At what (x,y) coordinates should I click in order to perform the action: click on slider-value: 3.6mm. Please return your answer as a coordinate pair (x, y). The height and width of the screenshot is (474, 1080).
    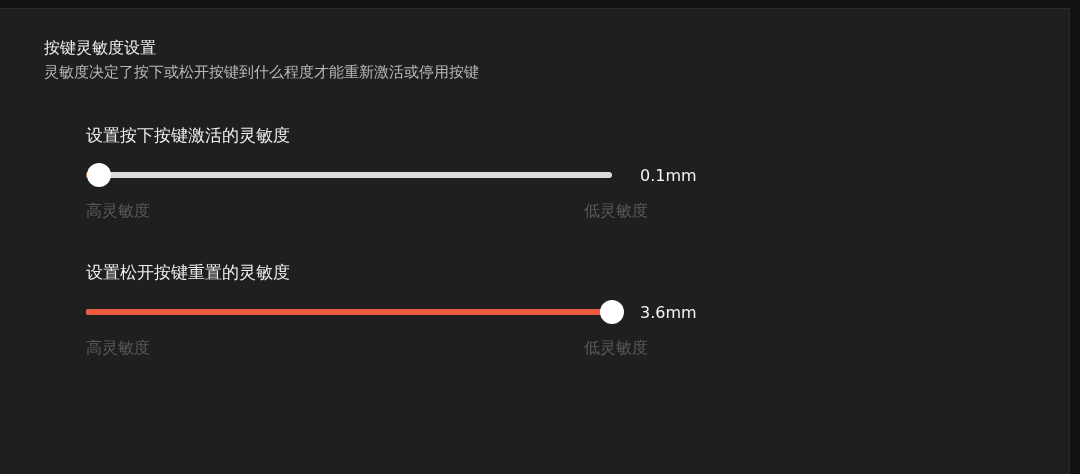
    Looking at the image, I should click on (668, 312).